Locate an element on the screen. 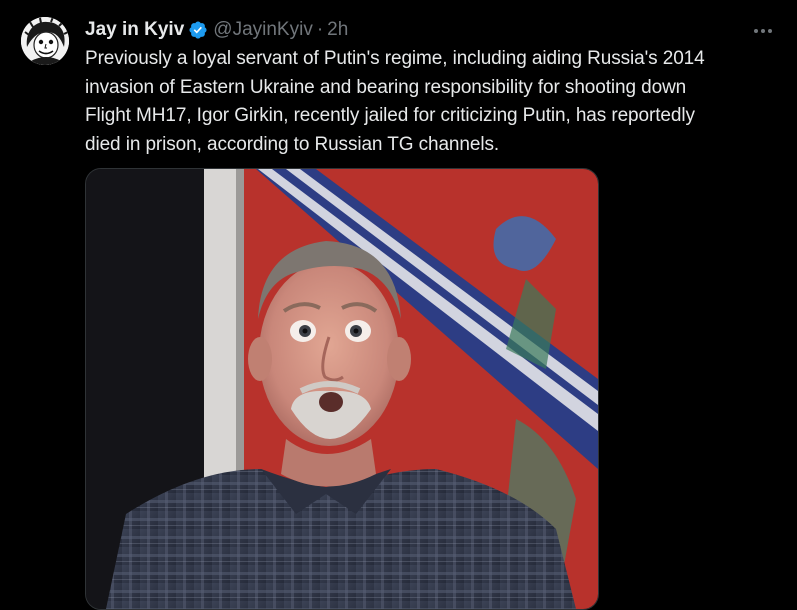  author-display-name: Jay in Kyiv is located at coordinates (134, 30).